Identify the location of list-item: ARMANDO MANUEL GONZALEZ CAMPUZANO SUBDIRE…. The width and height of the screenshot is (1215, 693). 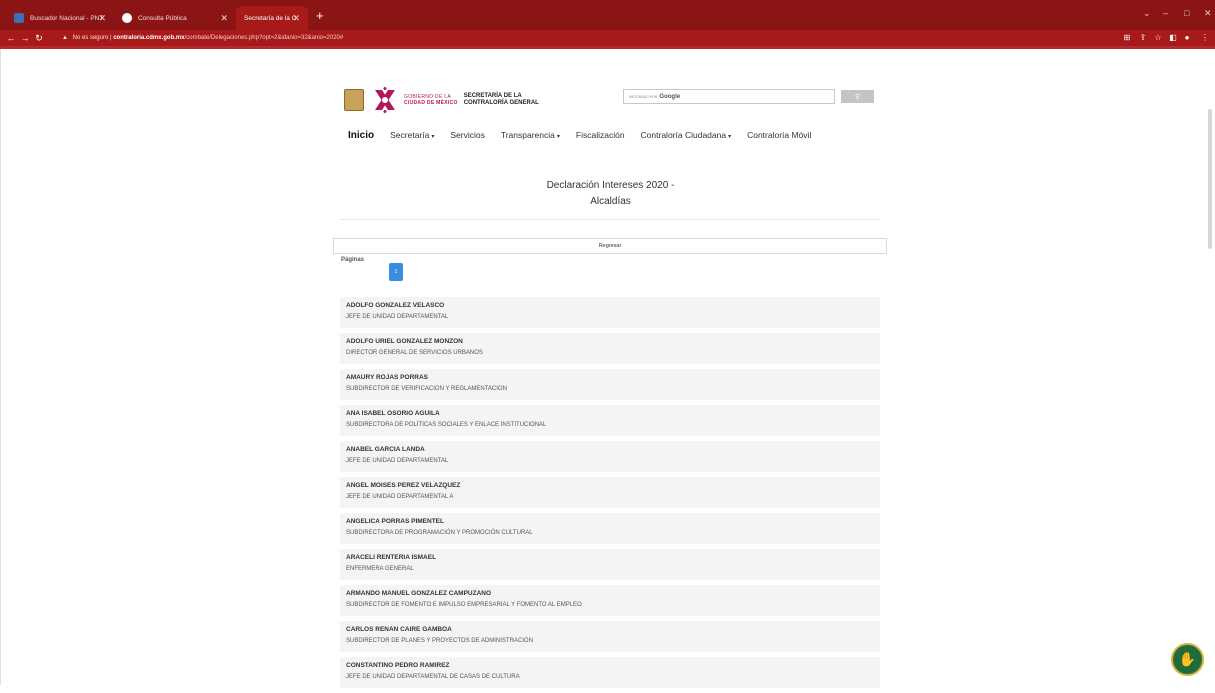
(610, 600).